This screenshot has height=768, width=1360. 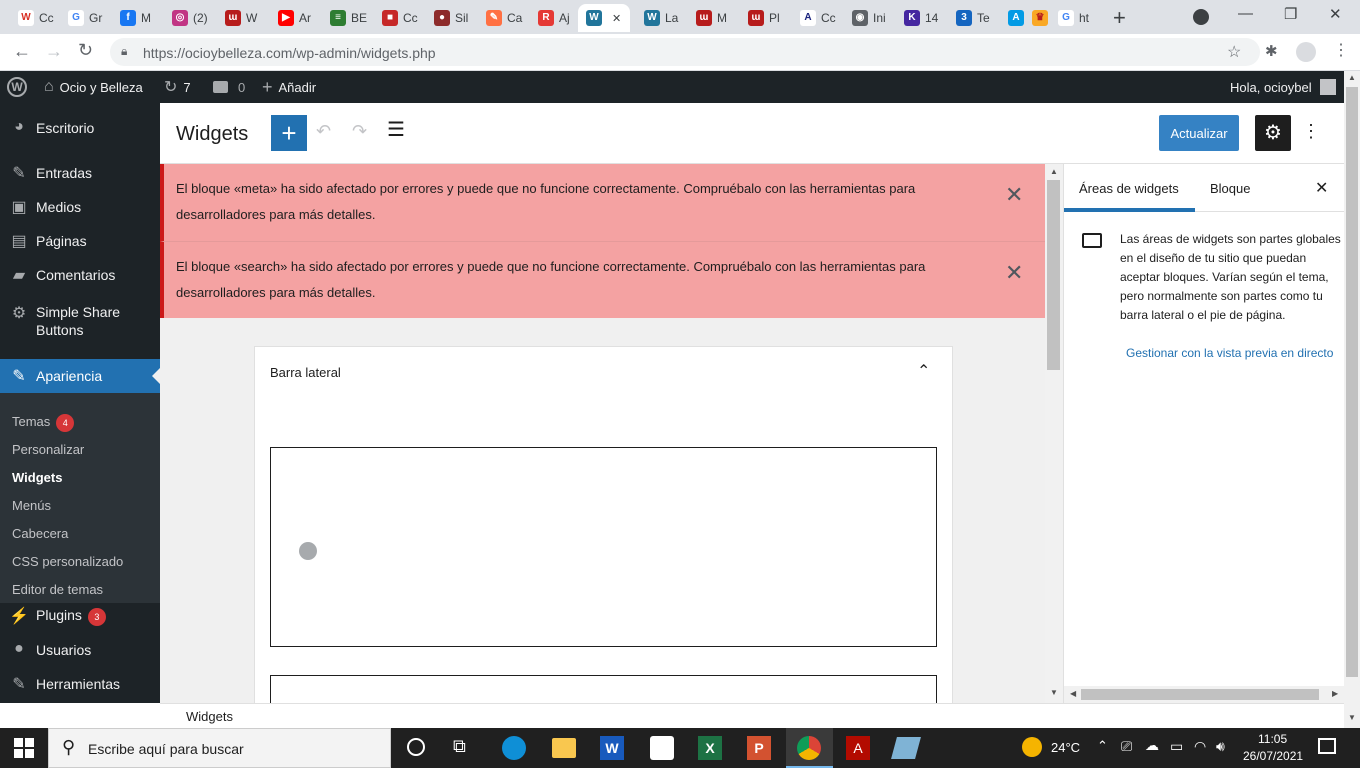 What do you see at coordinates (1201, 17) in the screenshot?
I see `tab-search-icon` at bounding box center [1201, 17].